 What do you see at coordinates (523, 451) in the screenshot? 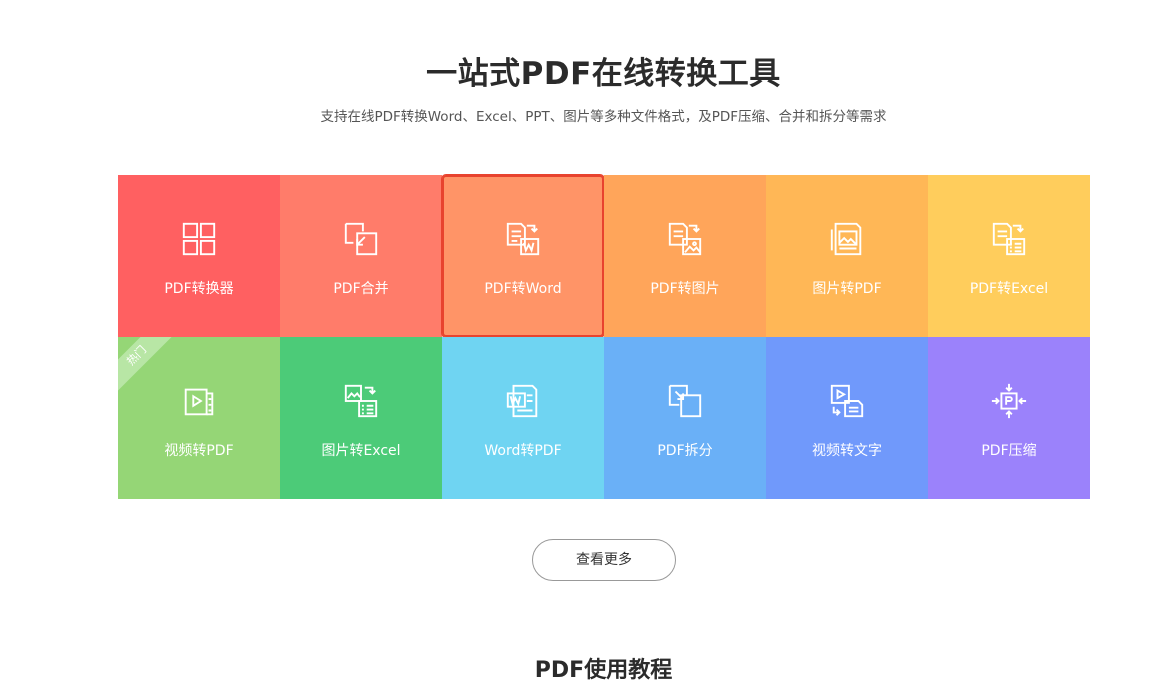
I see `tile-label: Word转PDF` at bounding box center [523, 451].